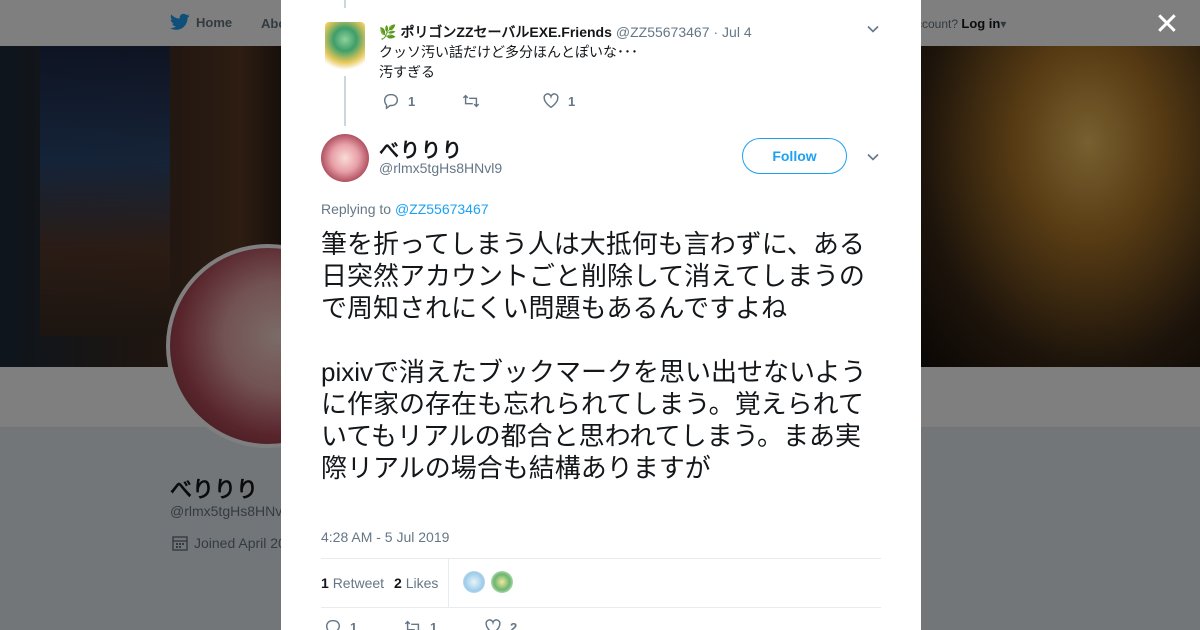 This screenshot has width=1200, height=630. Describe the element at coordinates (345, 47) in the screenshot. I see `prev-tweet-avatar` at that location.